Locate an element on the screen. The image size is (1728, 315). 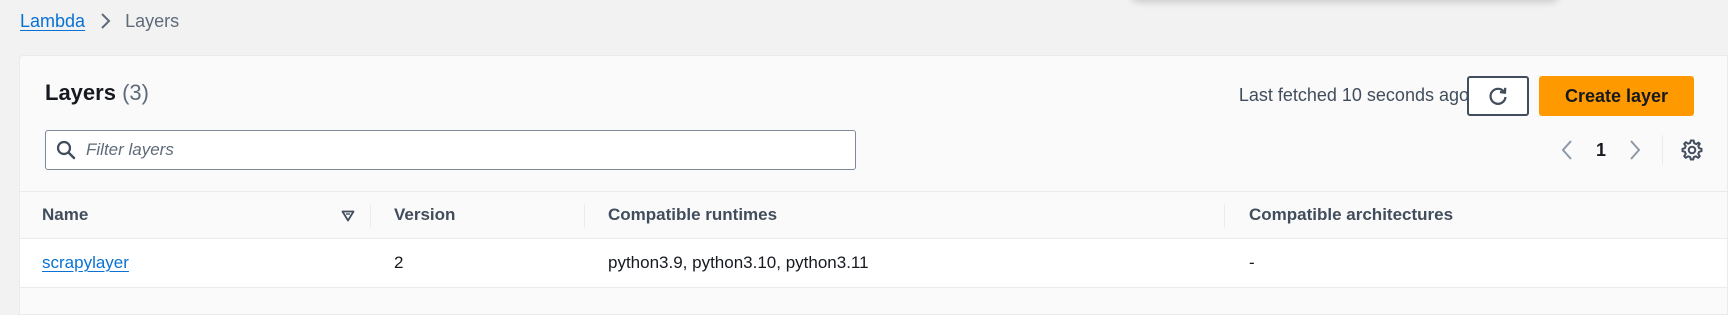
pagination-divider is located at coordinates (1662, 150).